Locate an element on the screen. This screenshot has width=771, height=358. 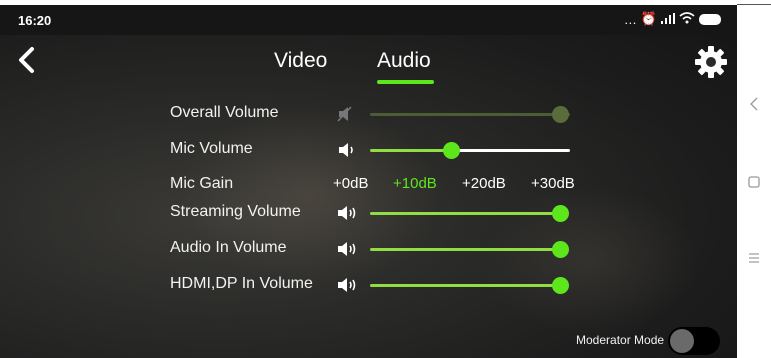
mic-gain-option-20db: +20dB is located at coordinates (484, 183).